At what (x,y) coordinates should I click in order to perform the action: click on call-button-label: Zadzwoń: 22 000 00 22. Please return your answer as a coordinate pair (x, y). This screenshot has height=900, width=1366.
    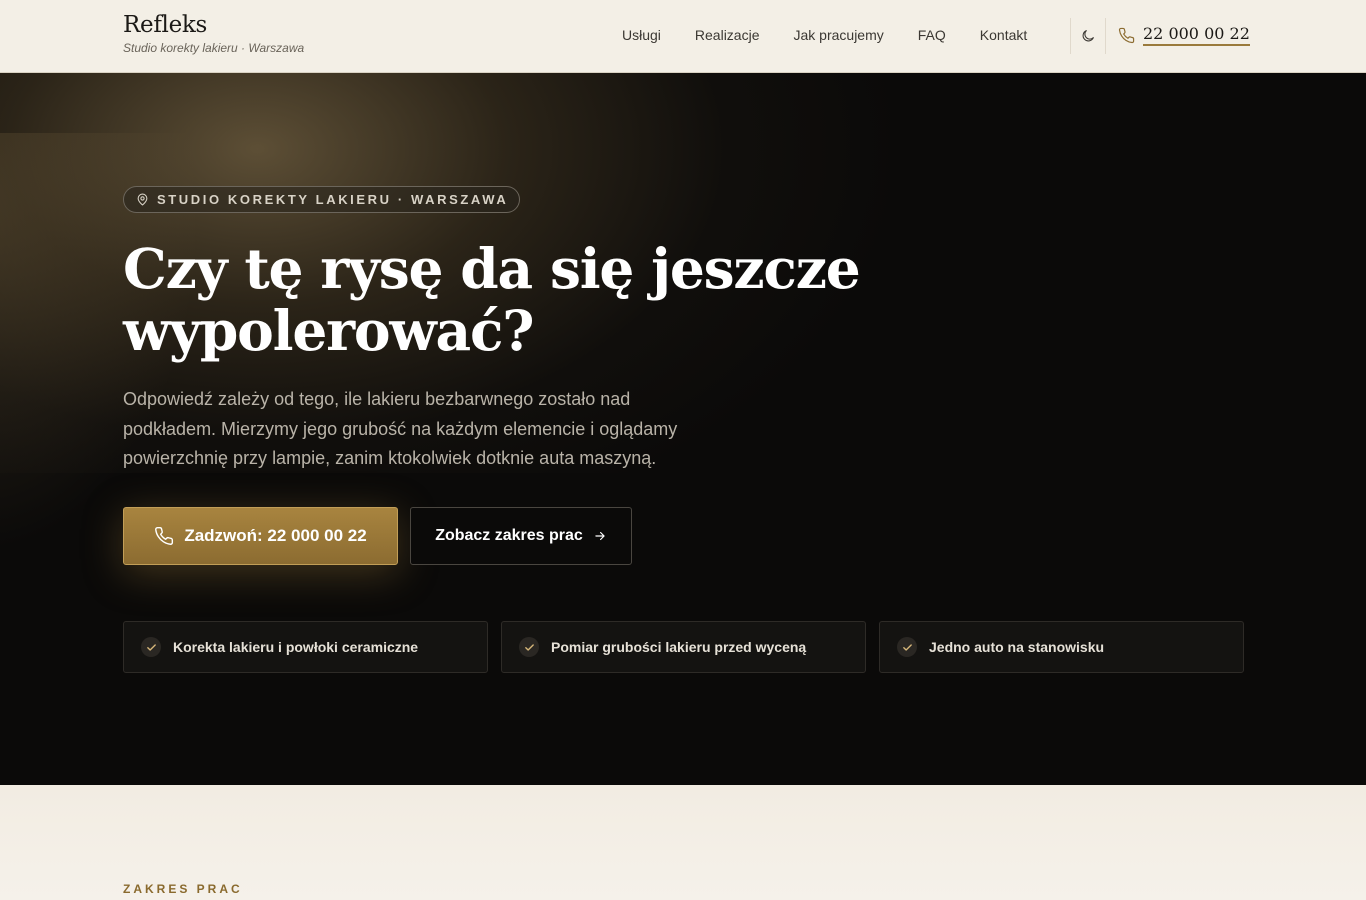
    Looking at the image, I should click on (275, 535).